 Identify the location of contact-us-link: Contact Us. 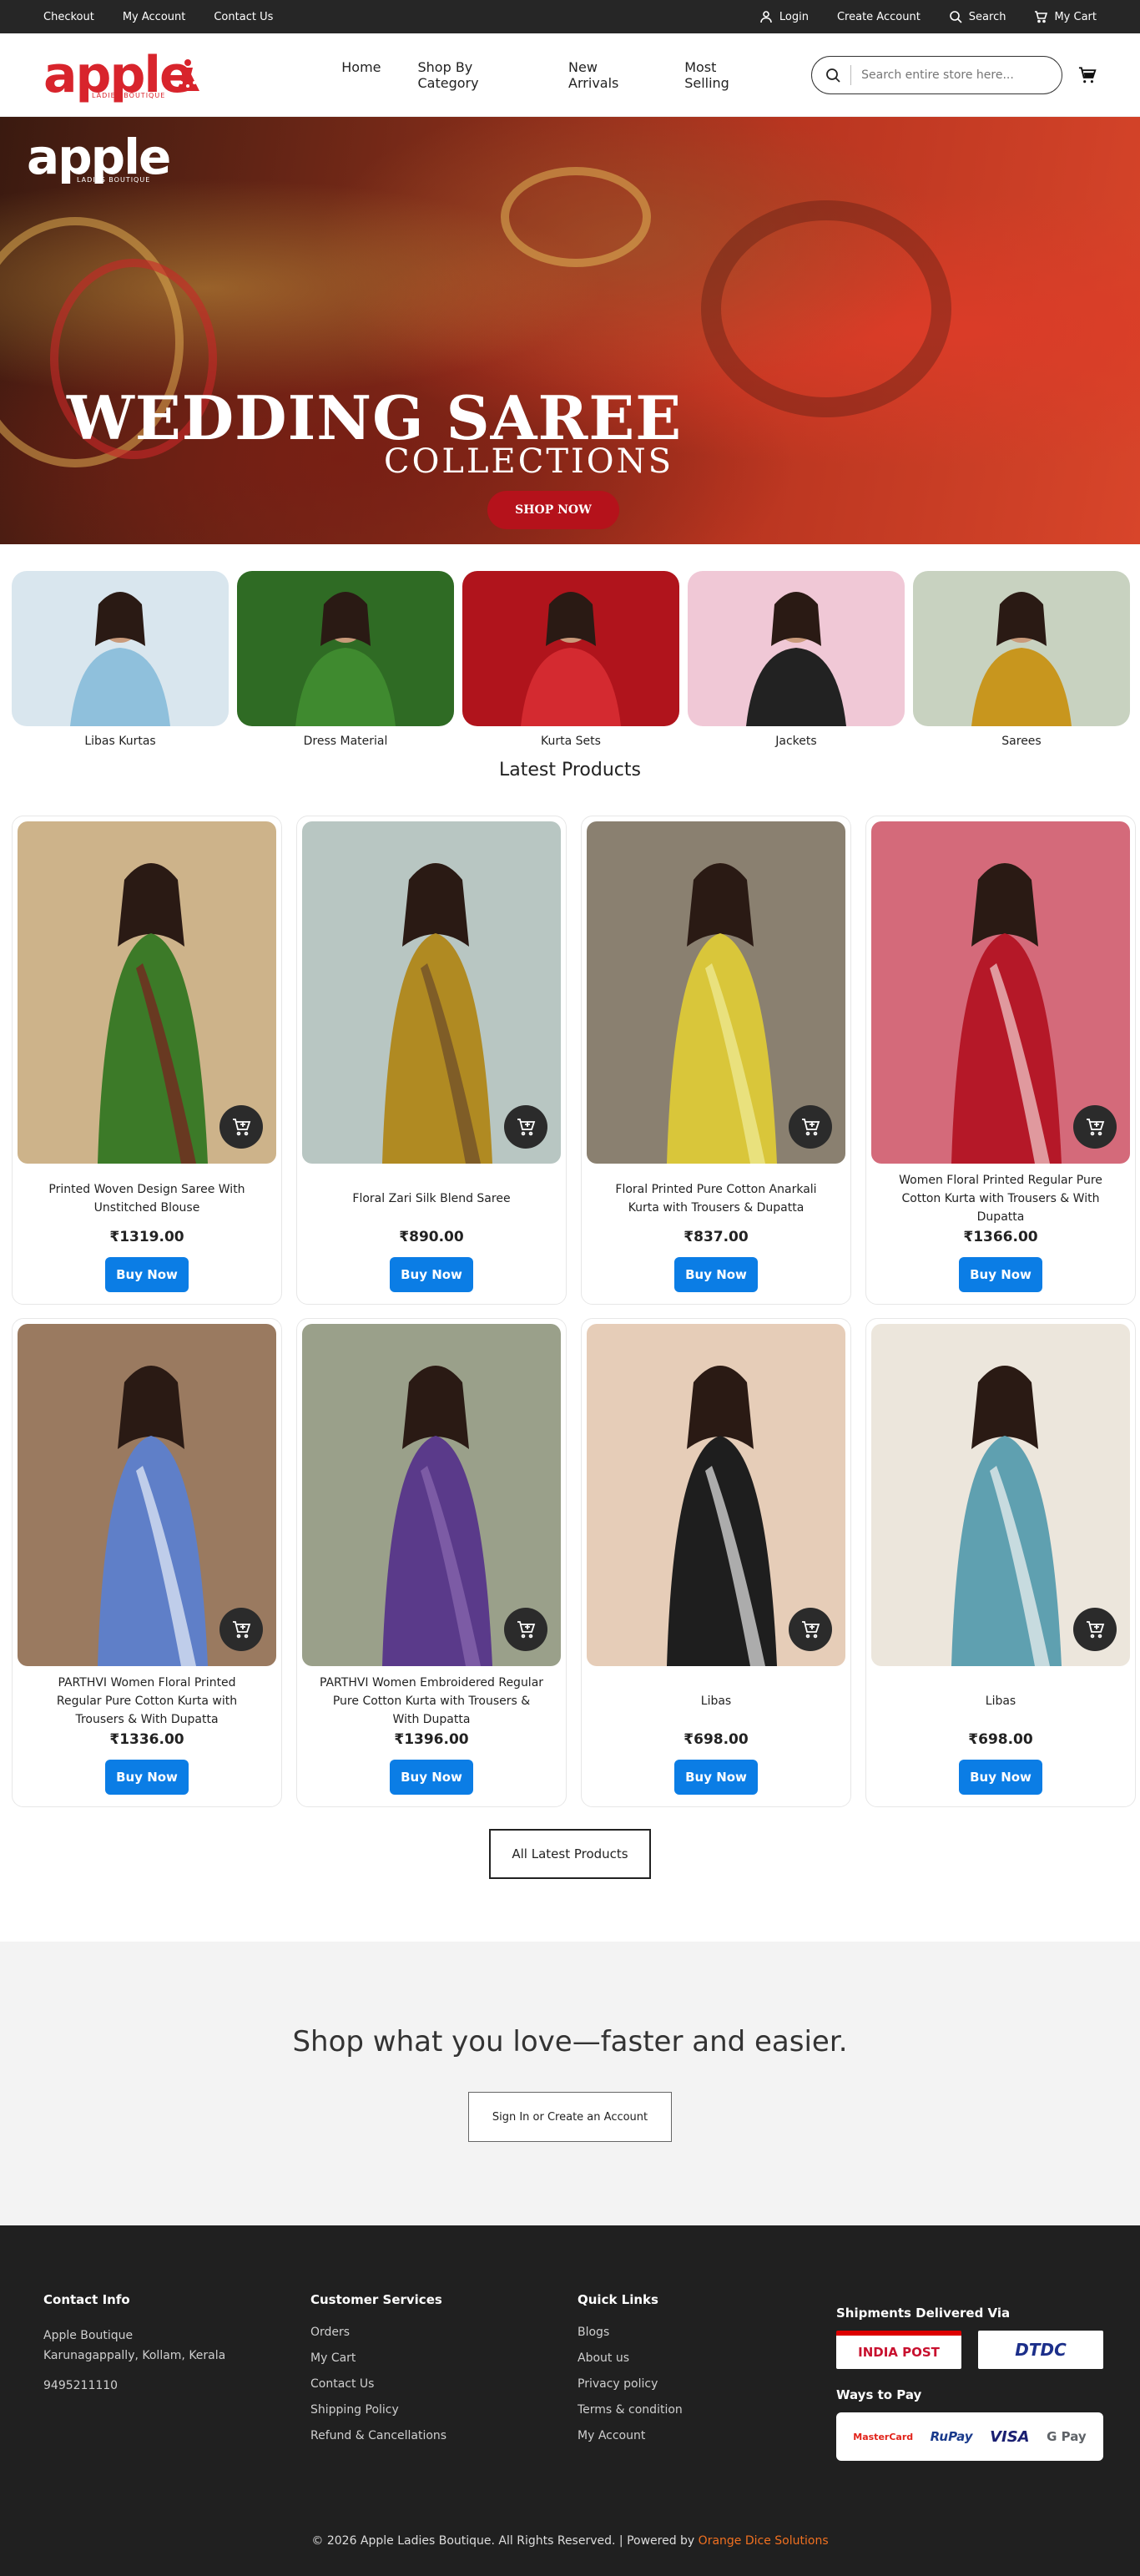
(243, 17).